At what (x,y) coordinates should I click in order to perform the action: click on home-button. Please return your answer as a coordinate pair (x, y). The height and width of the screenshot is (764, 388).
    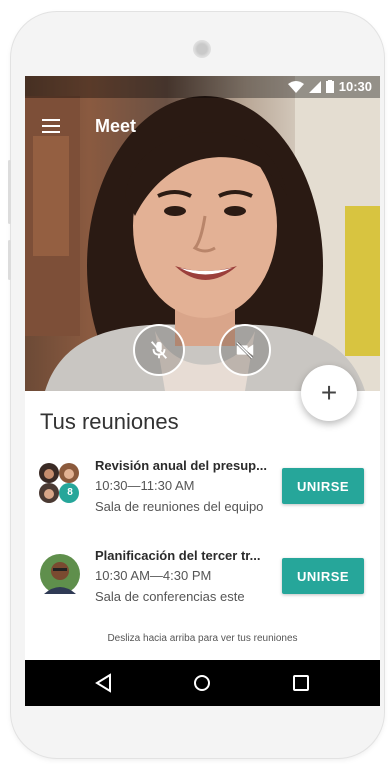
    Looking at the image, I should click on (202, 683).